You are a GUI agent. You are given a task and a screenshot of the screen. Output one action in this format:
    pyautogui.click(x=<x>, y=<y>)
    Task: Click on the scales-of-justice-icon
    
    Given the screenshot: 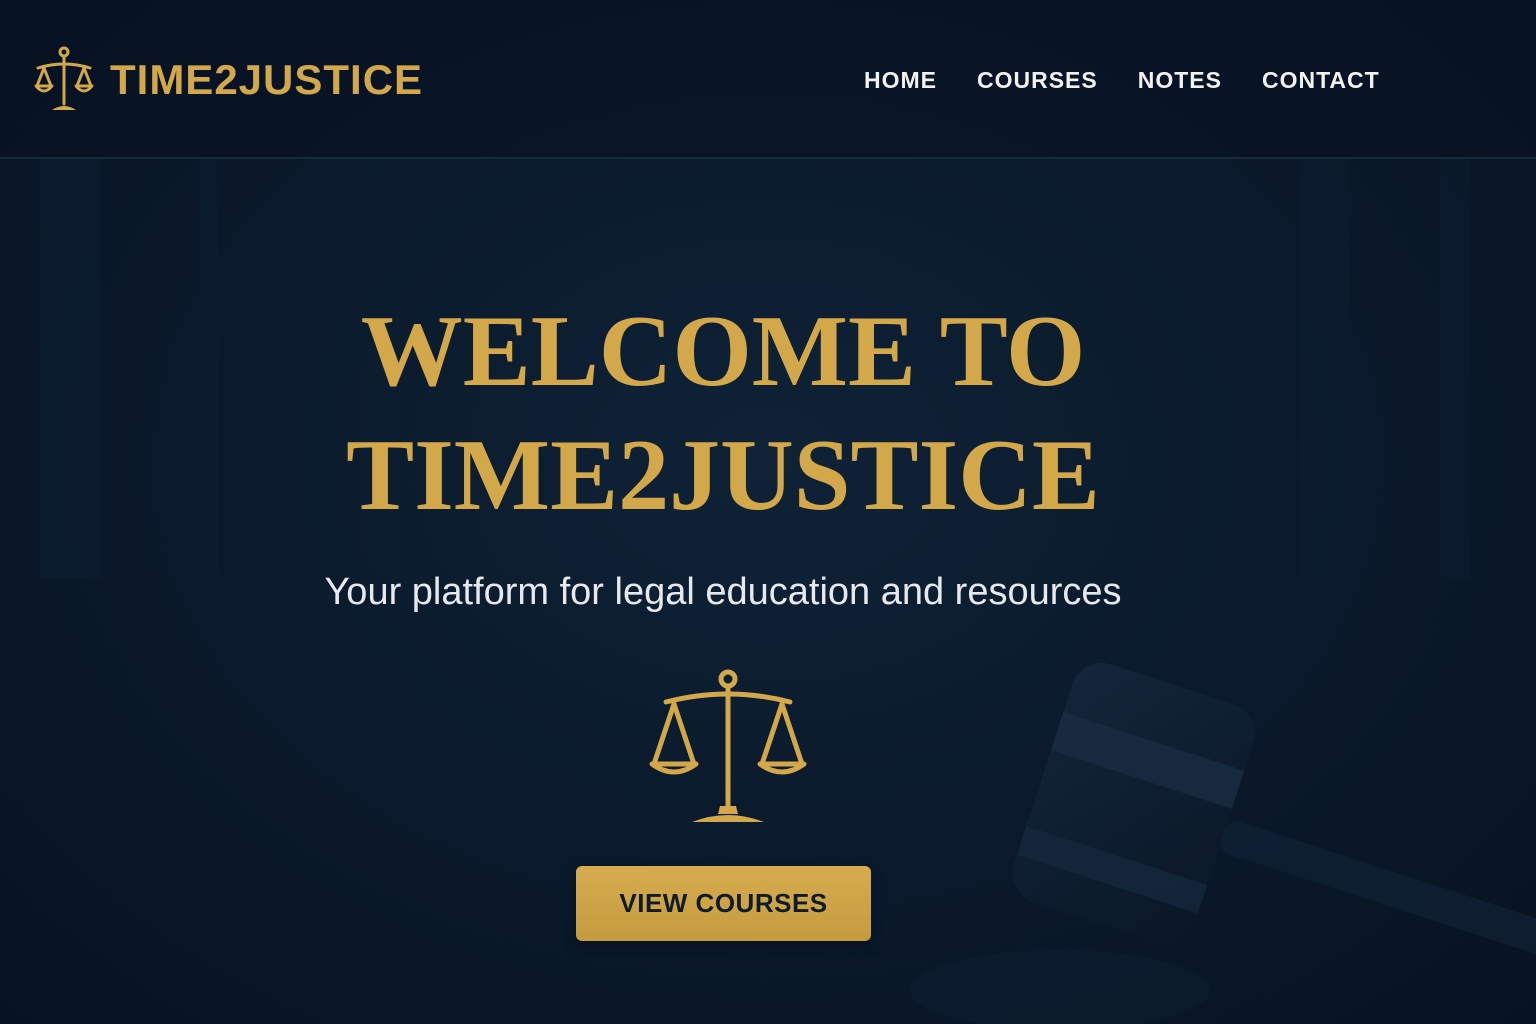 What is the action you would take?
    pyautogui.click(x=728, y=745)
    